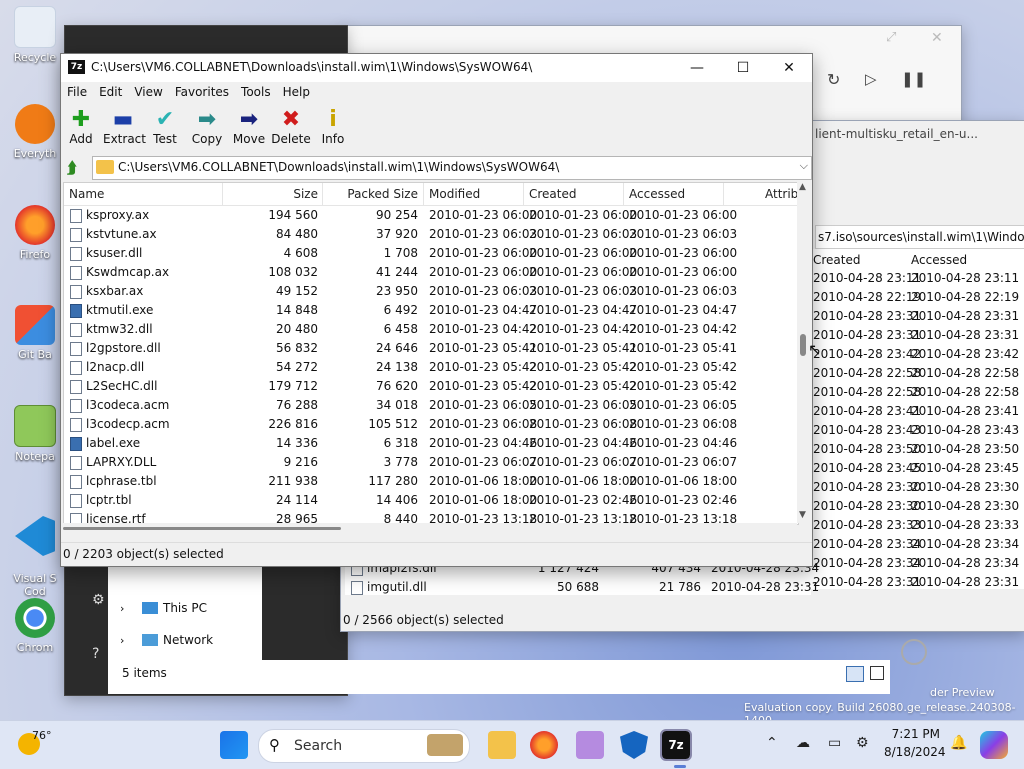 The width and height of the screenshot is (1024, 769). What do you see at coordinates (919, 237) in the screenshot?
I see `bg-address-box: s7.iso\sources\install.wim\1\Windows\S` at bounding box center [919, 237].